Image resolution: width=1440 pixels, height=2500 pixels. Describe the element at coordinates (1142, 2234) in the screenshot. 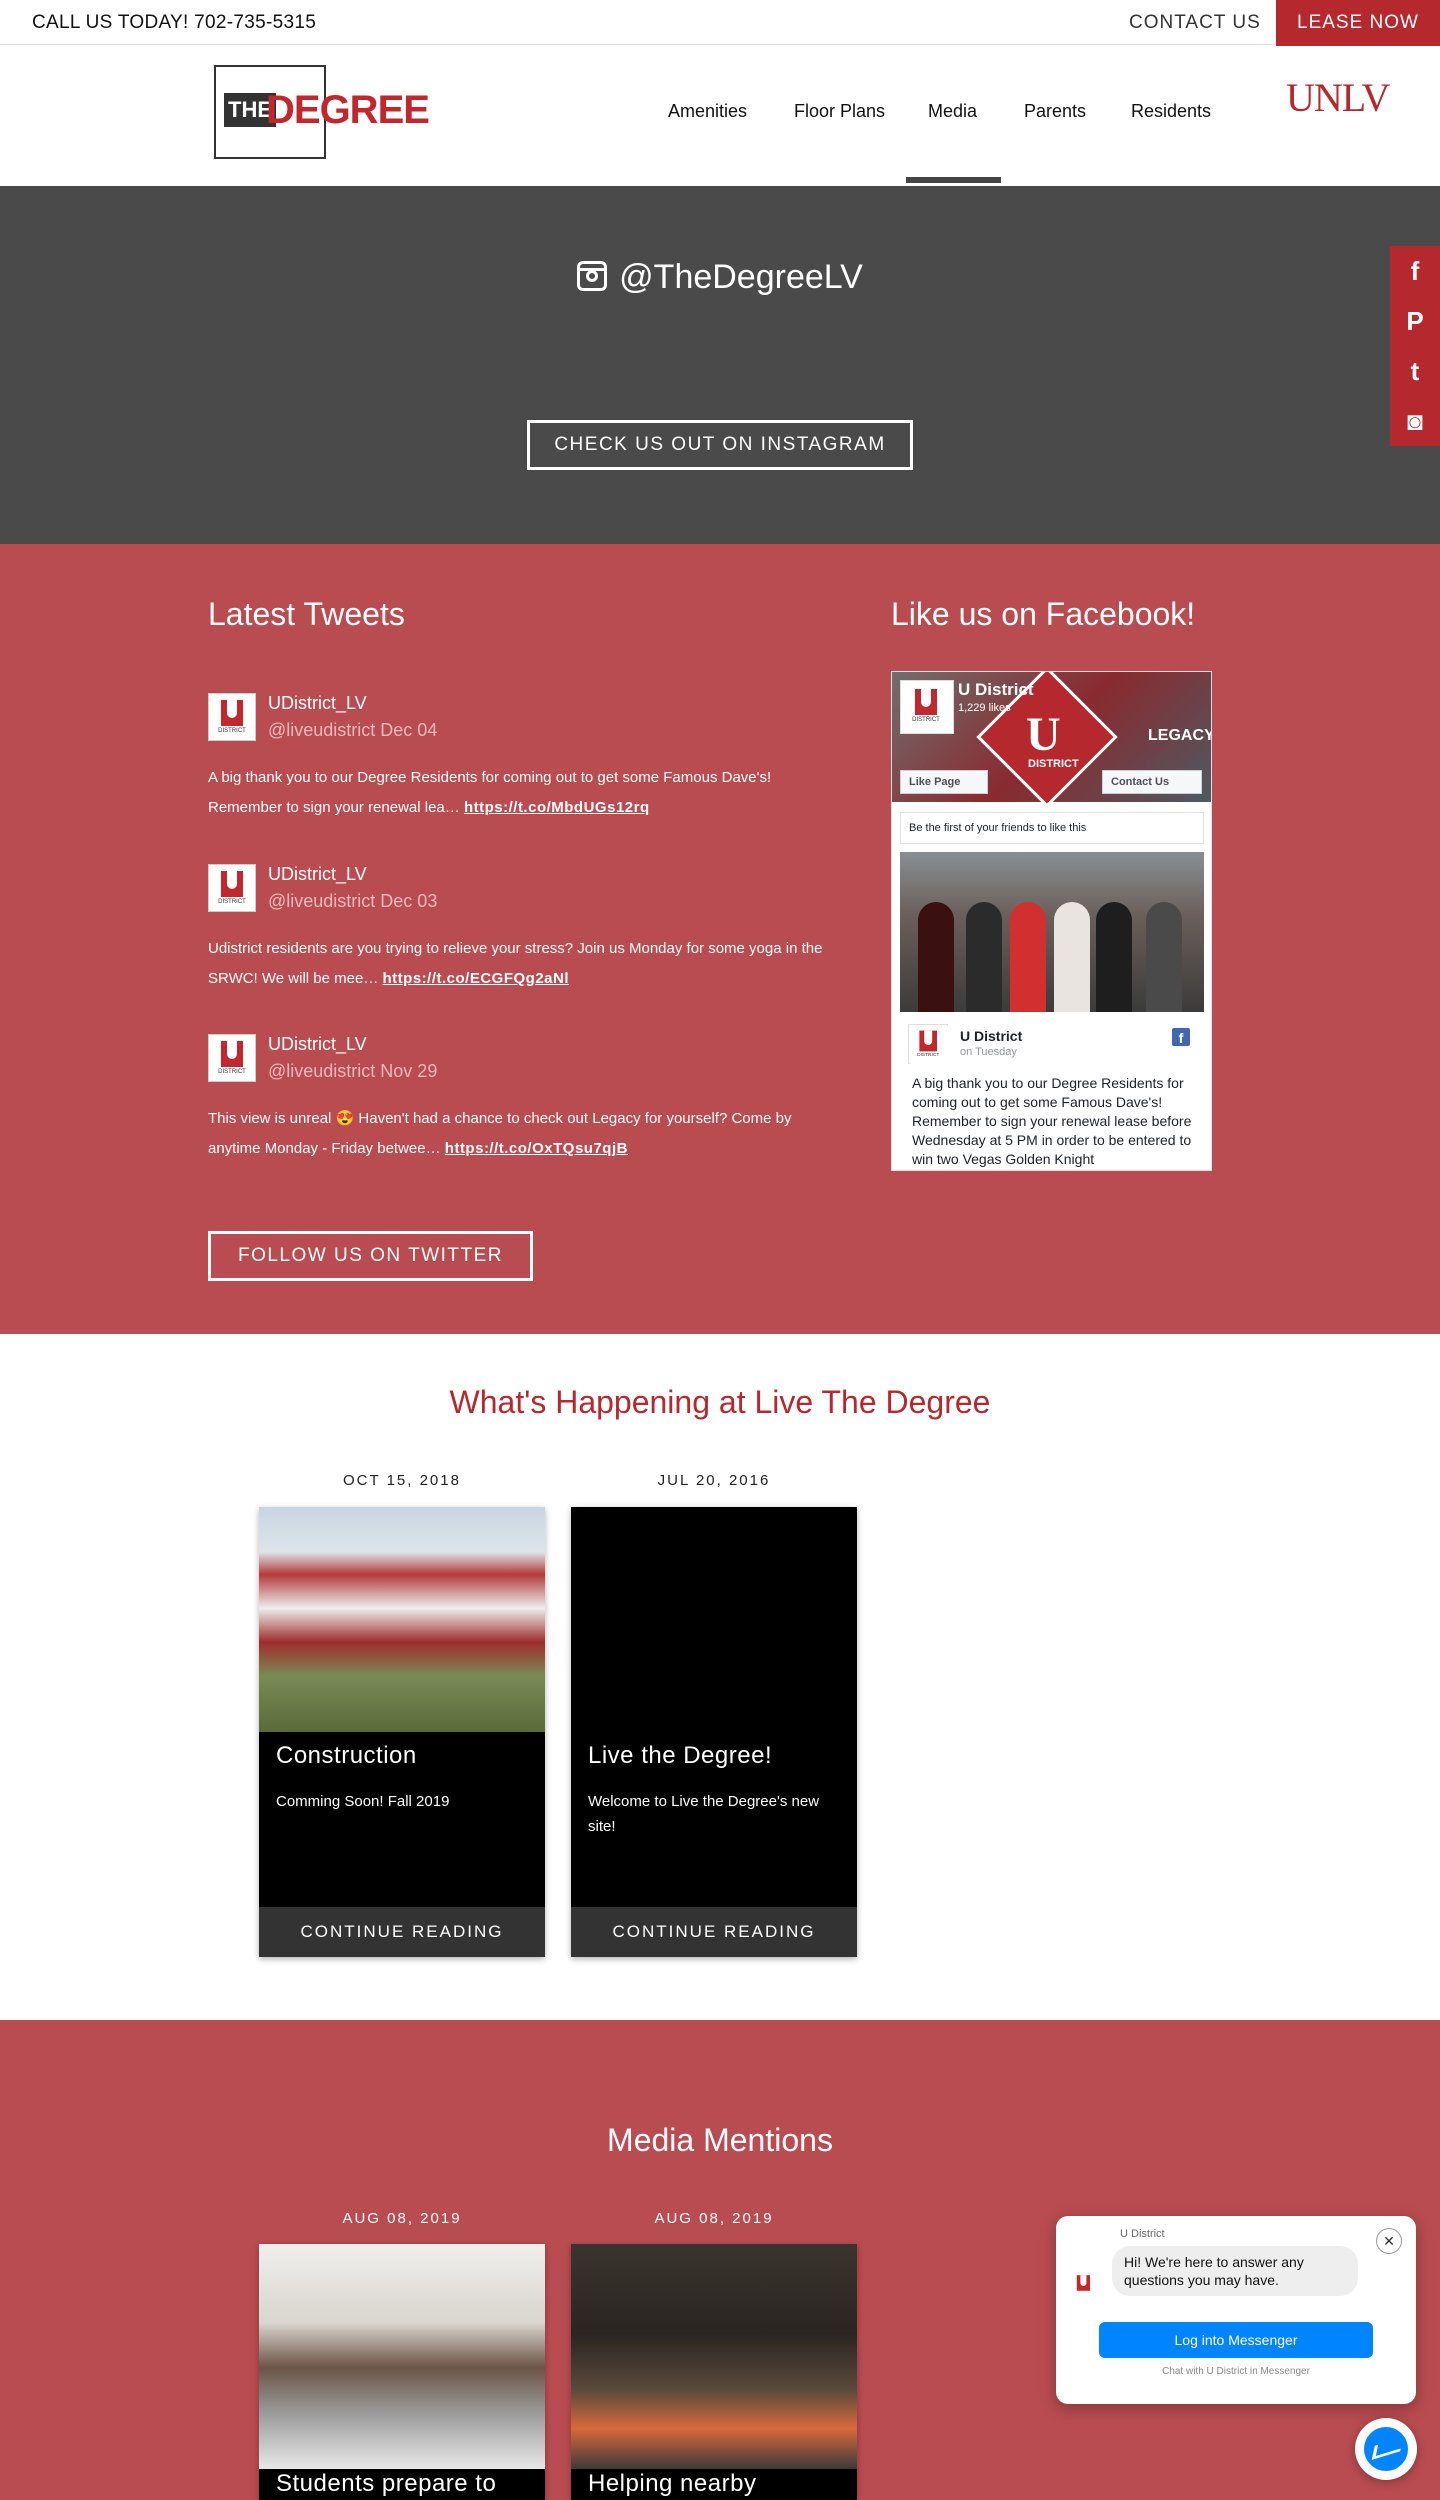

I see `messenger-from: U District` at that location.